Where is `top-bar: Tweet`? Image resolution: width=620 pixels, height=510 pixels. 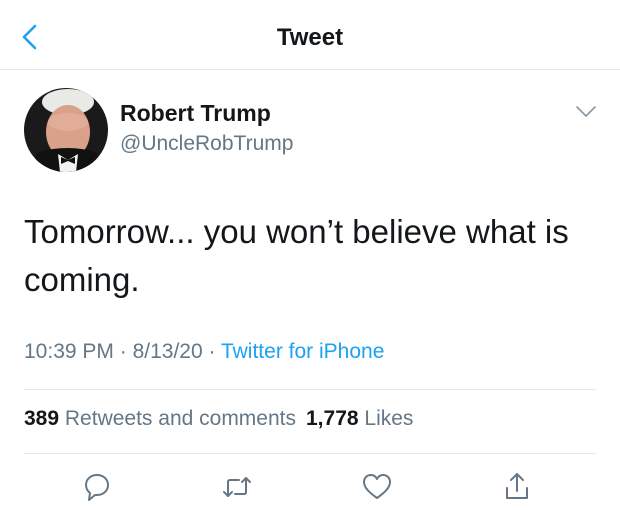 top-bar: Tweet is located at coordinates (310, 35).